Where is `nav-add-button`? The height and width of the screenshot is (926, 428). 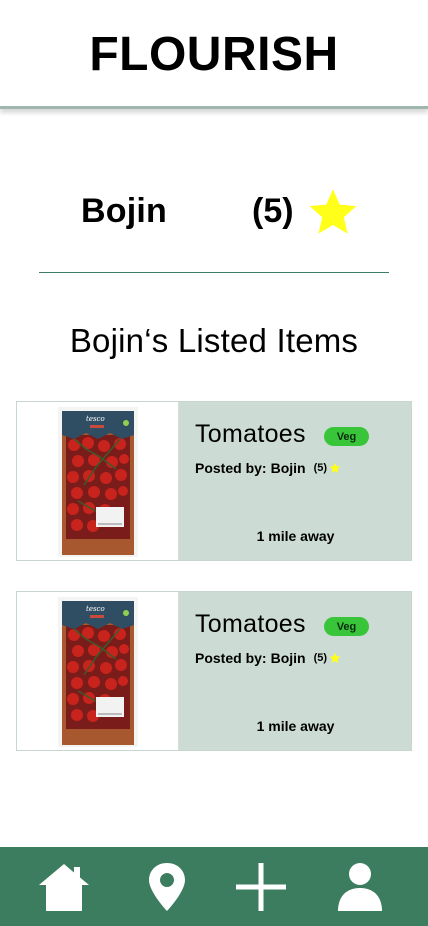
nav-add-button is located at coordinates (261, 887).